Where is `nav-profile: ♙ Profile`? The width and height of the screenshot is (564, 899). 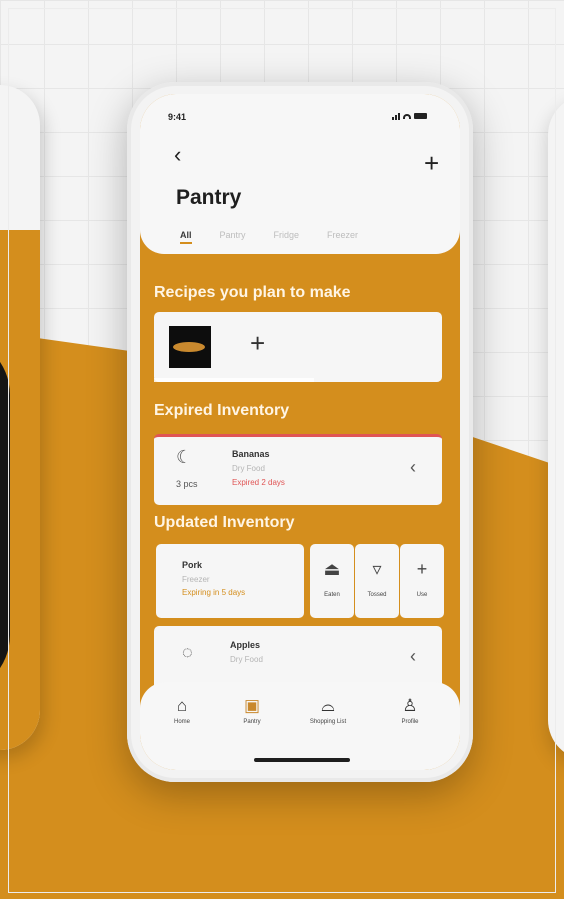
nav-profile: ♙ Profile is located at coordinates (410, 710).